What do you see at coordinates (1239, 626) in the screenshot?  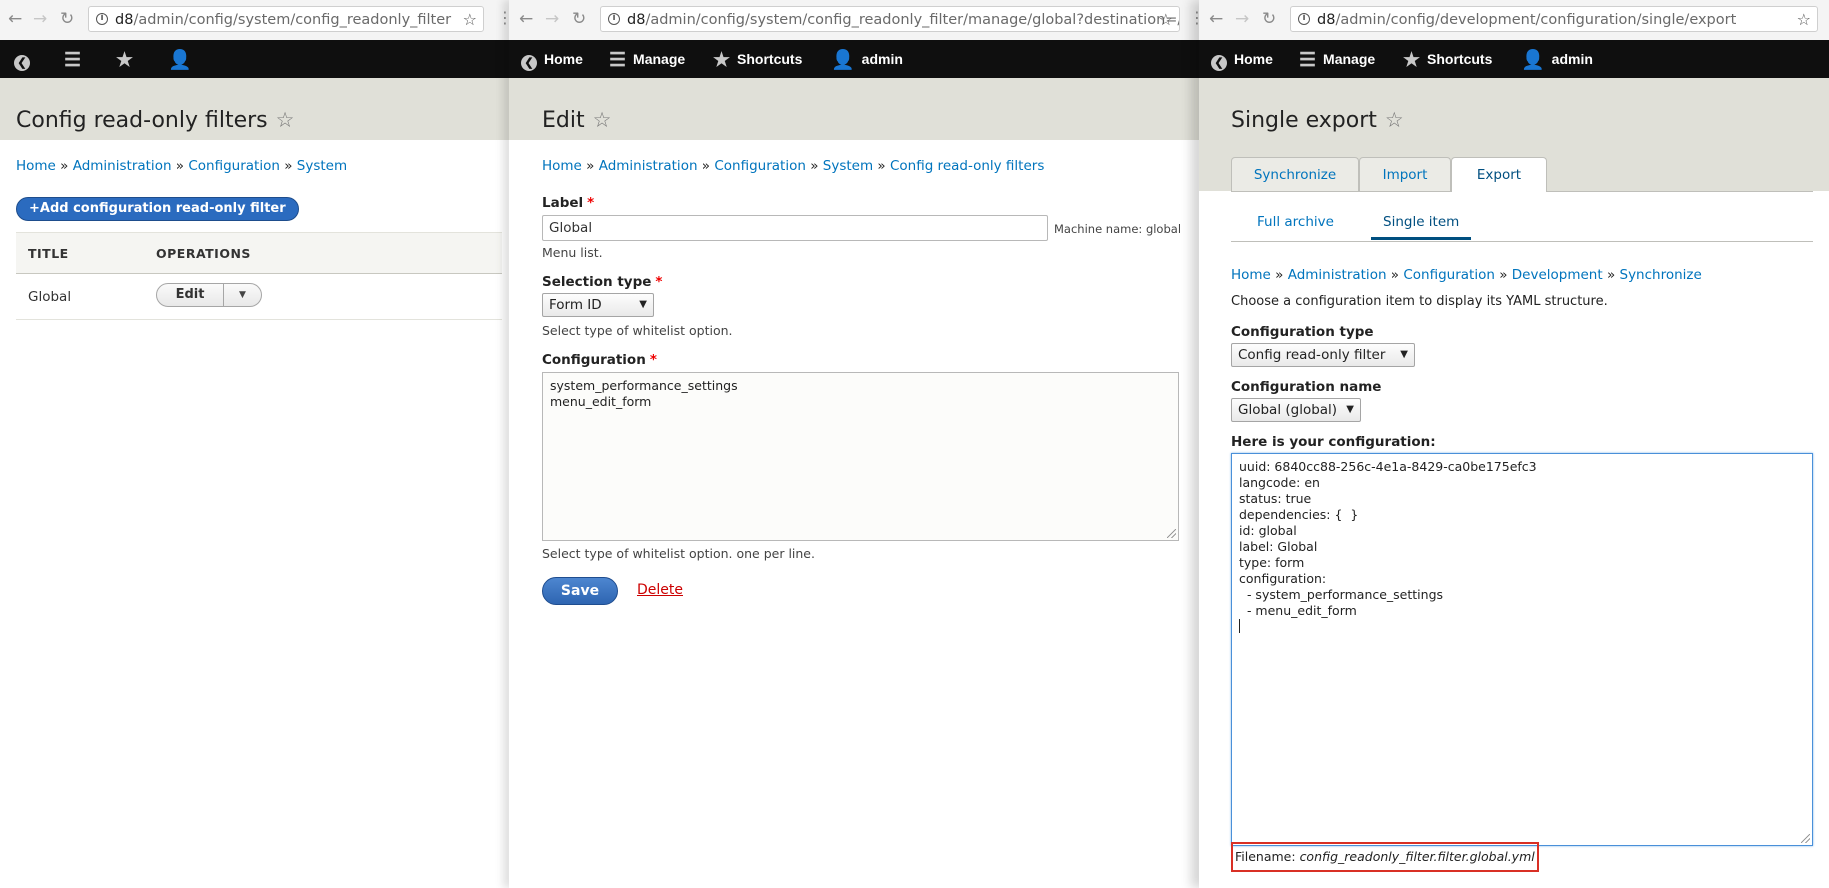 I see `text-cursor` at bounding box center [1239, 626].